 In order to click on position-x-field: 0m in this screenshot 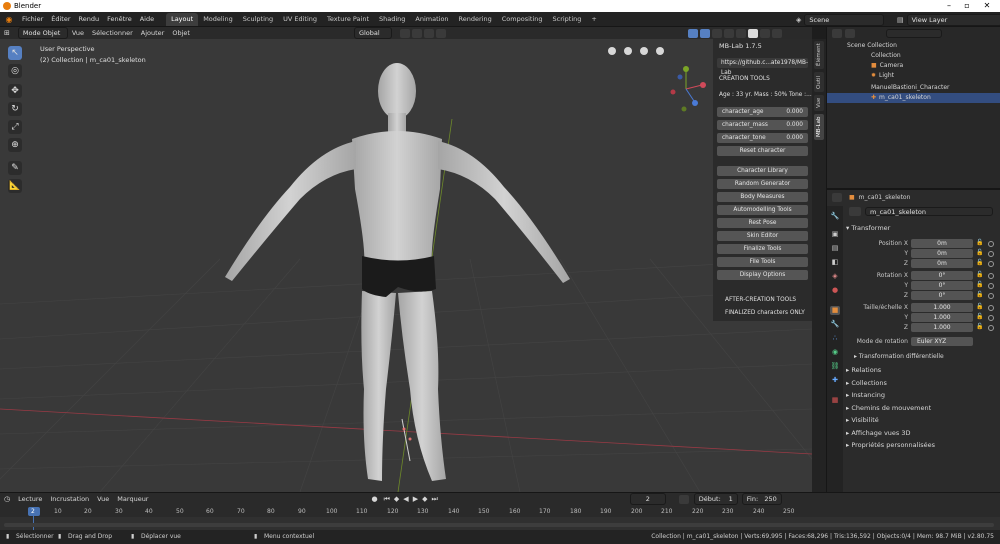, I will do `click(942, 243)`.